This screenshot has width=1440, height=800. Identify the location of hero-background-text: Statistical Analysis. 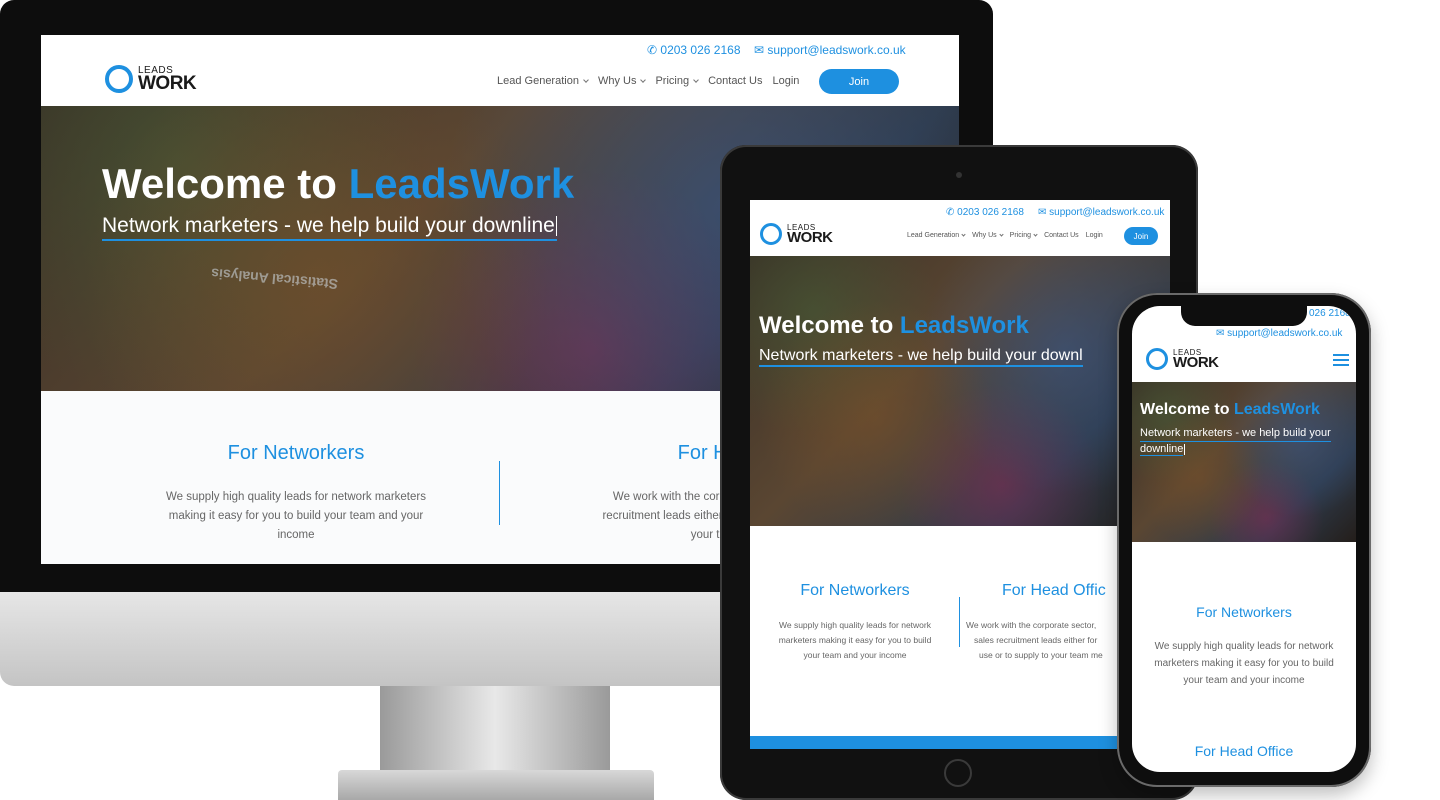
(274, 279).